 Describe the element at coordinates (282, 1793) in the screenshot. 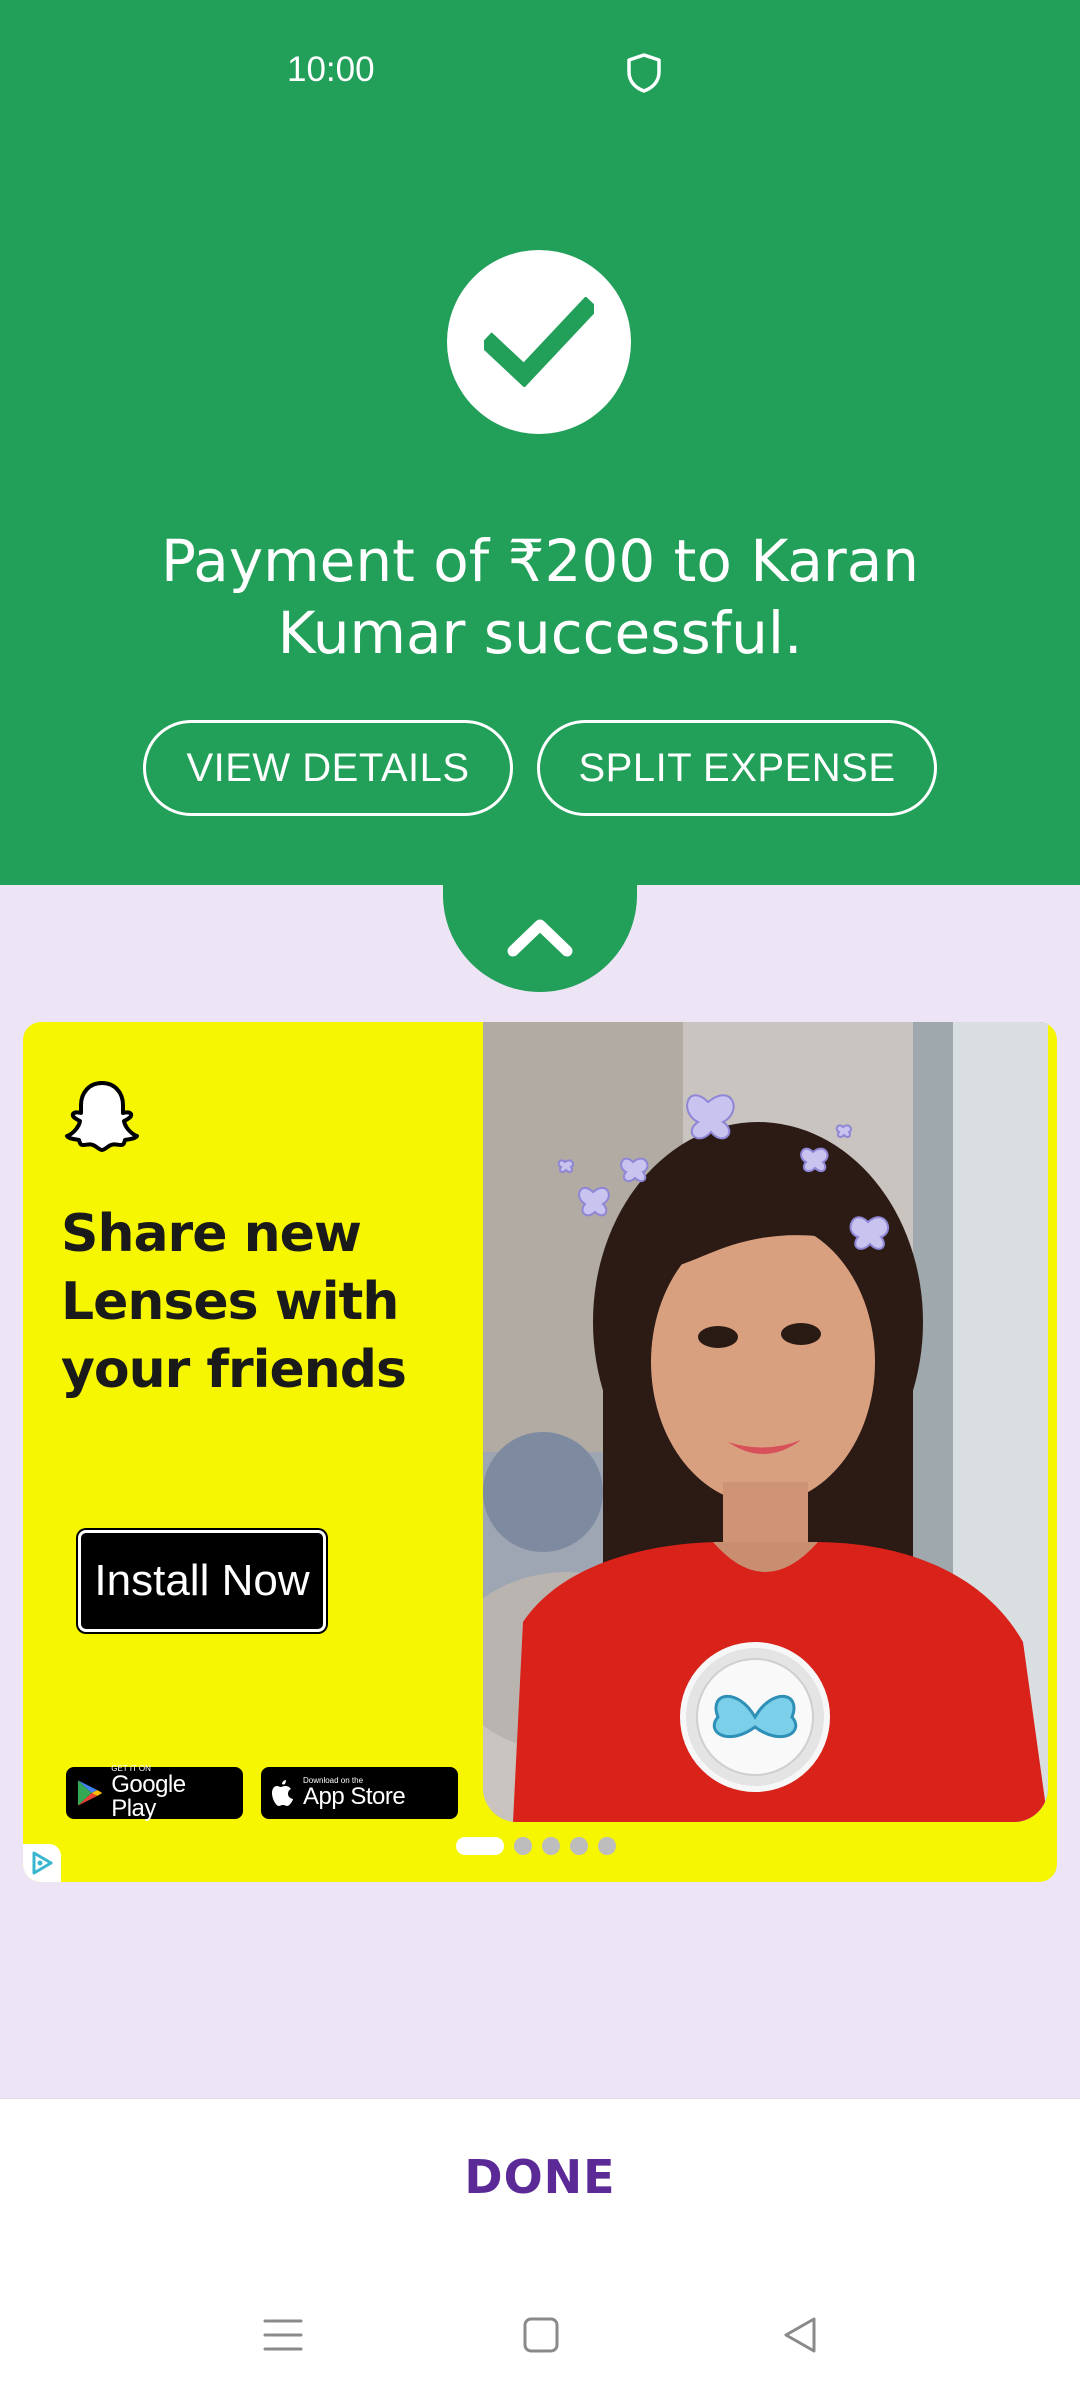

I see `apple-icon` at that location.